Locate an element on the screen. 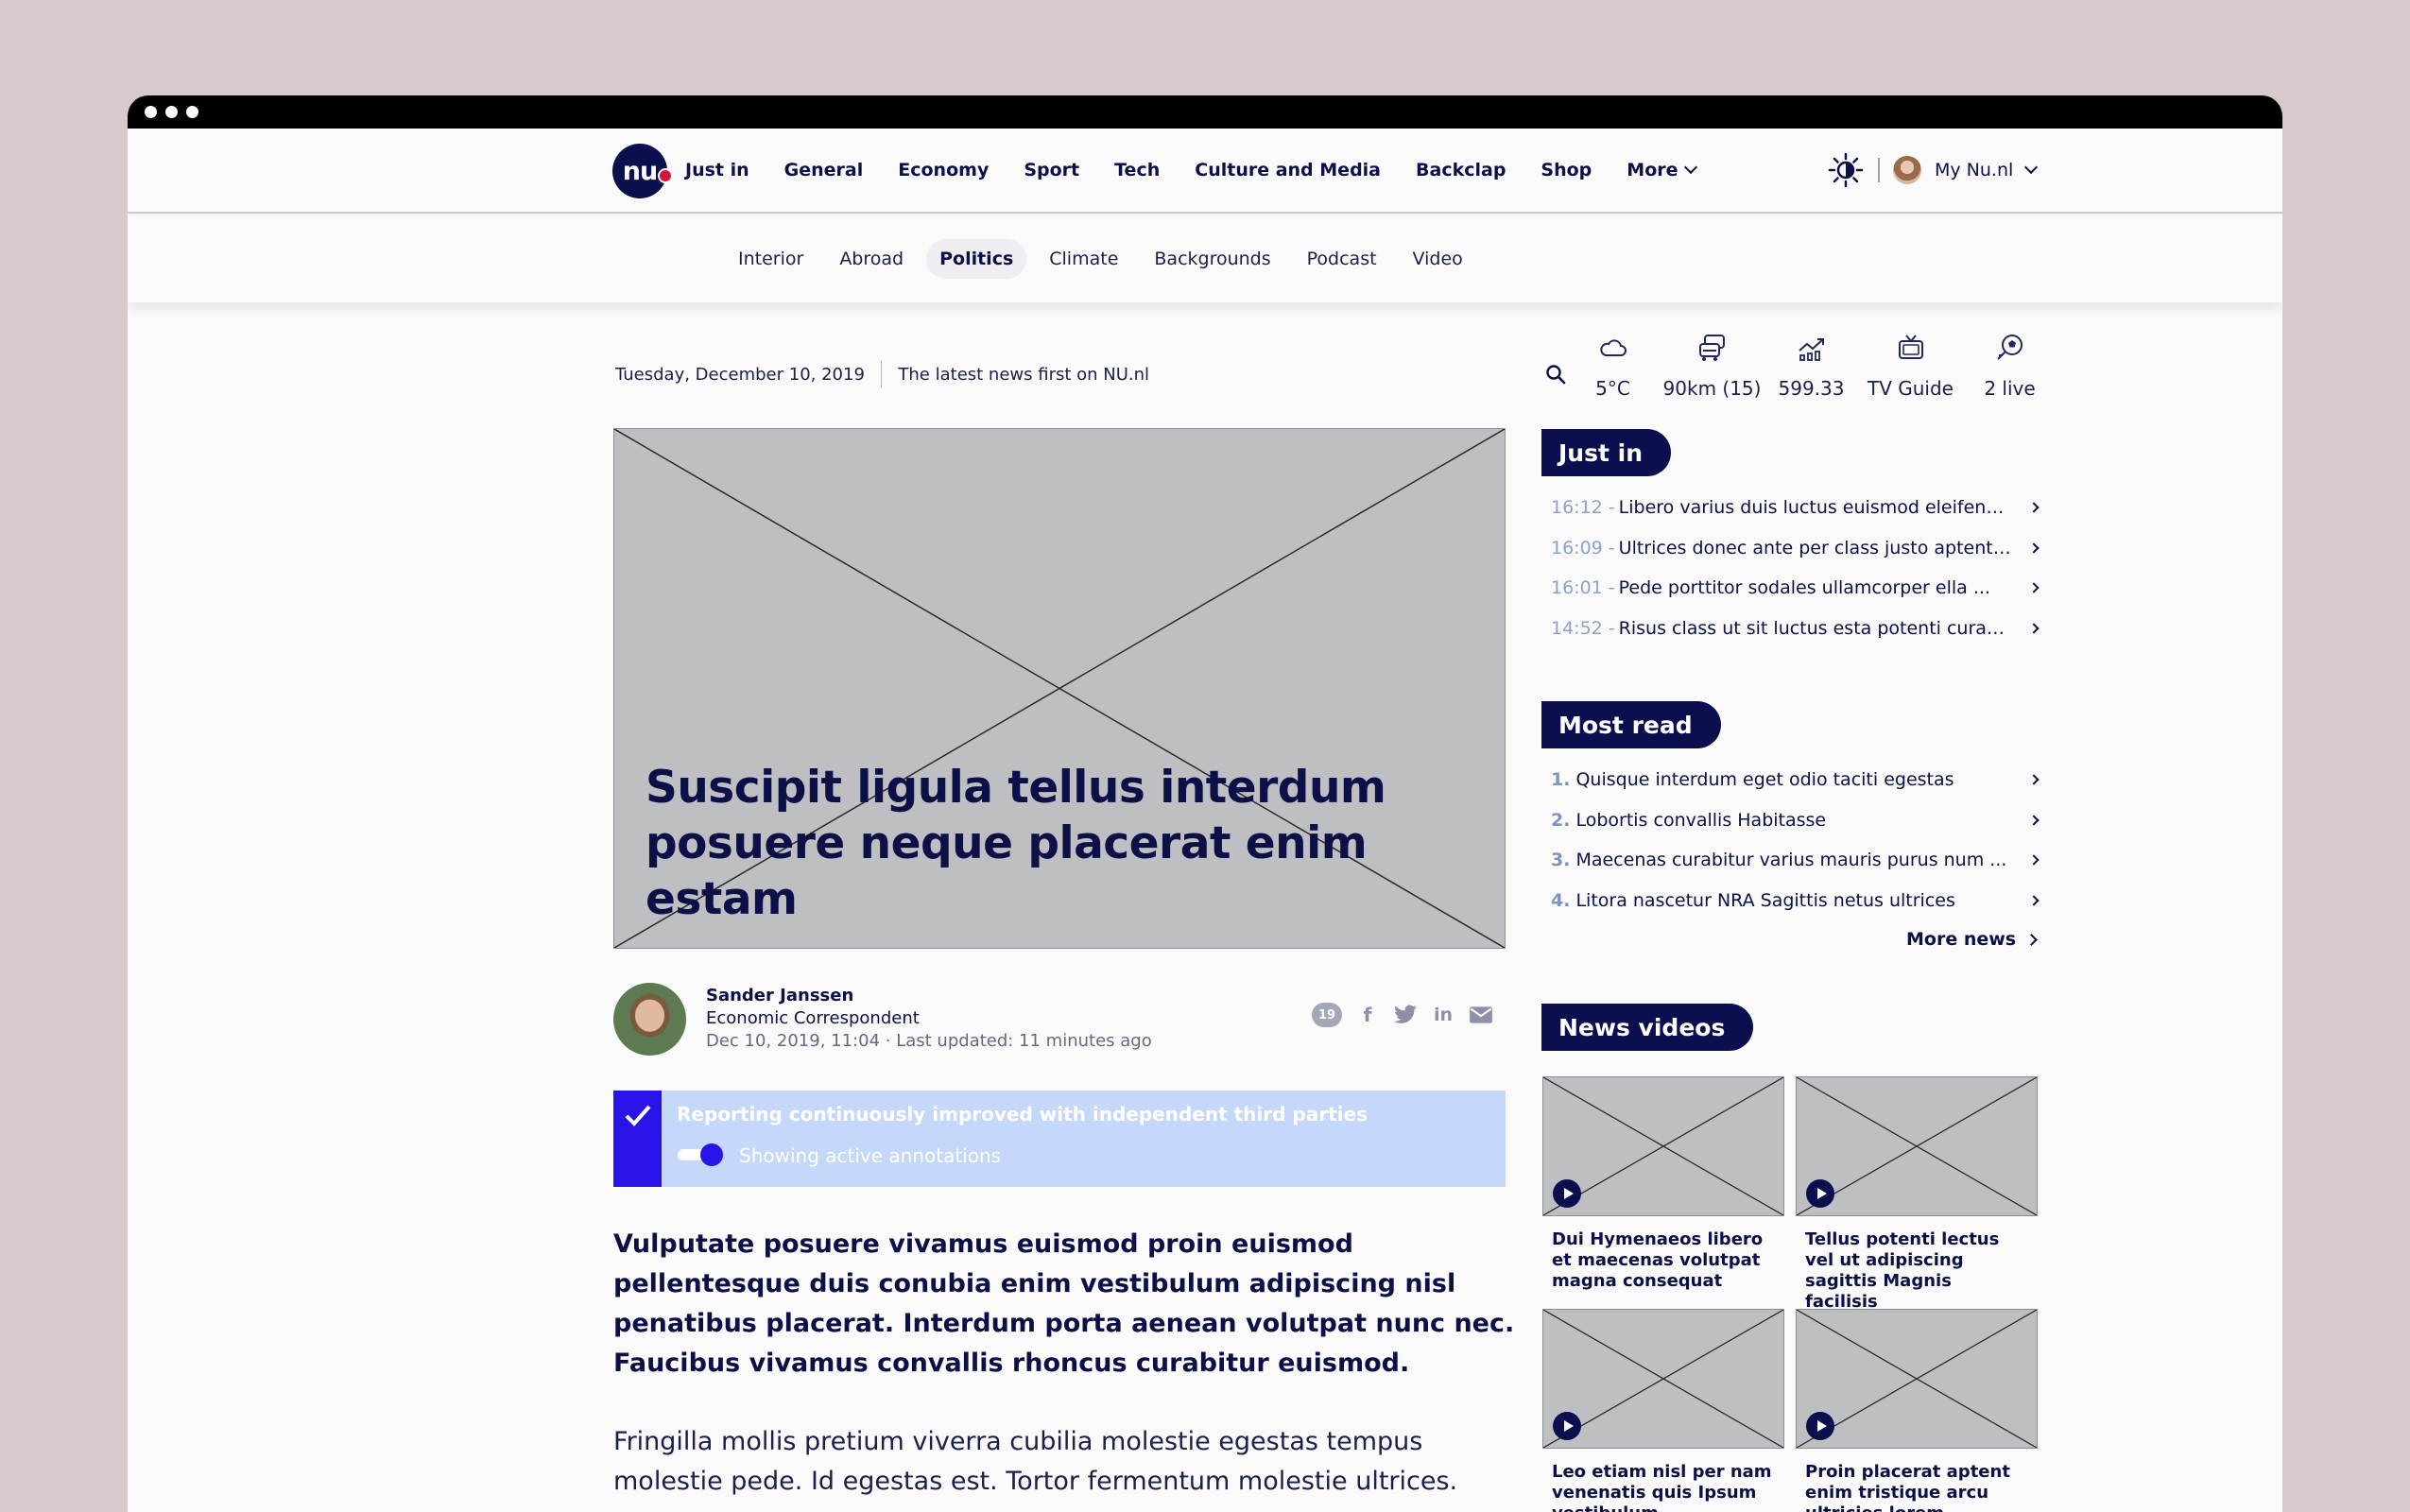  item-time: 16:01 - is located at coordinates (1583, 588).